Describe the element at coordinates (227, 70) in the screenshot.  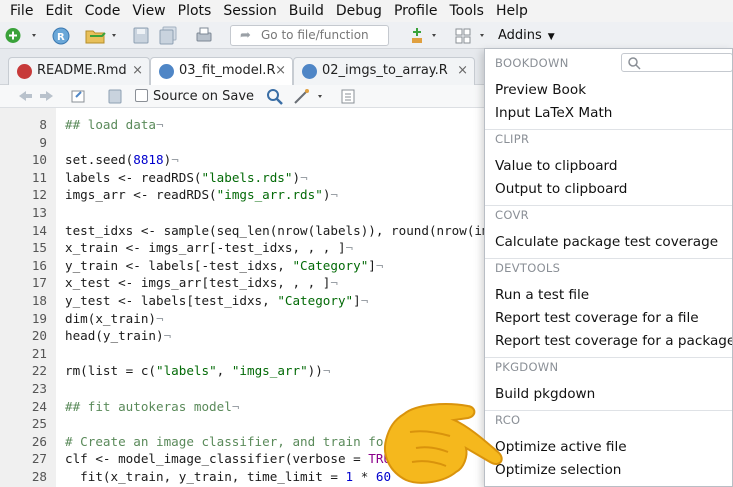
I see `tab-label: 03_fit_model.R` at that location.